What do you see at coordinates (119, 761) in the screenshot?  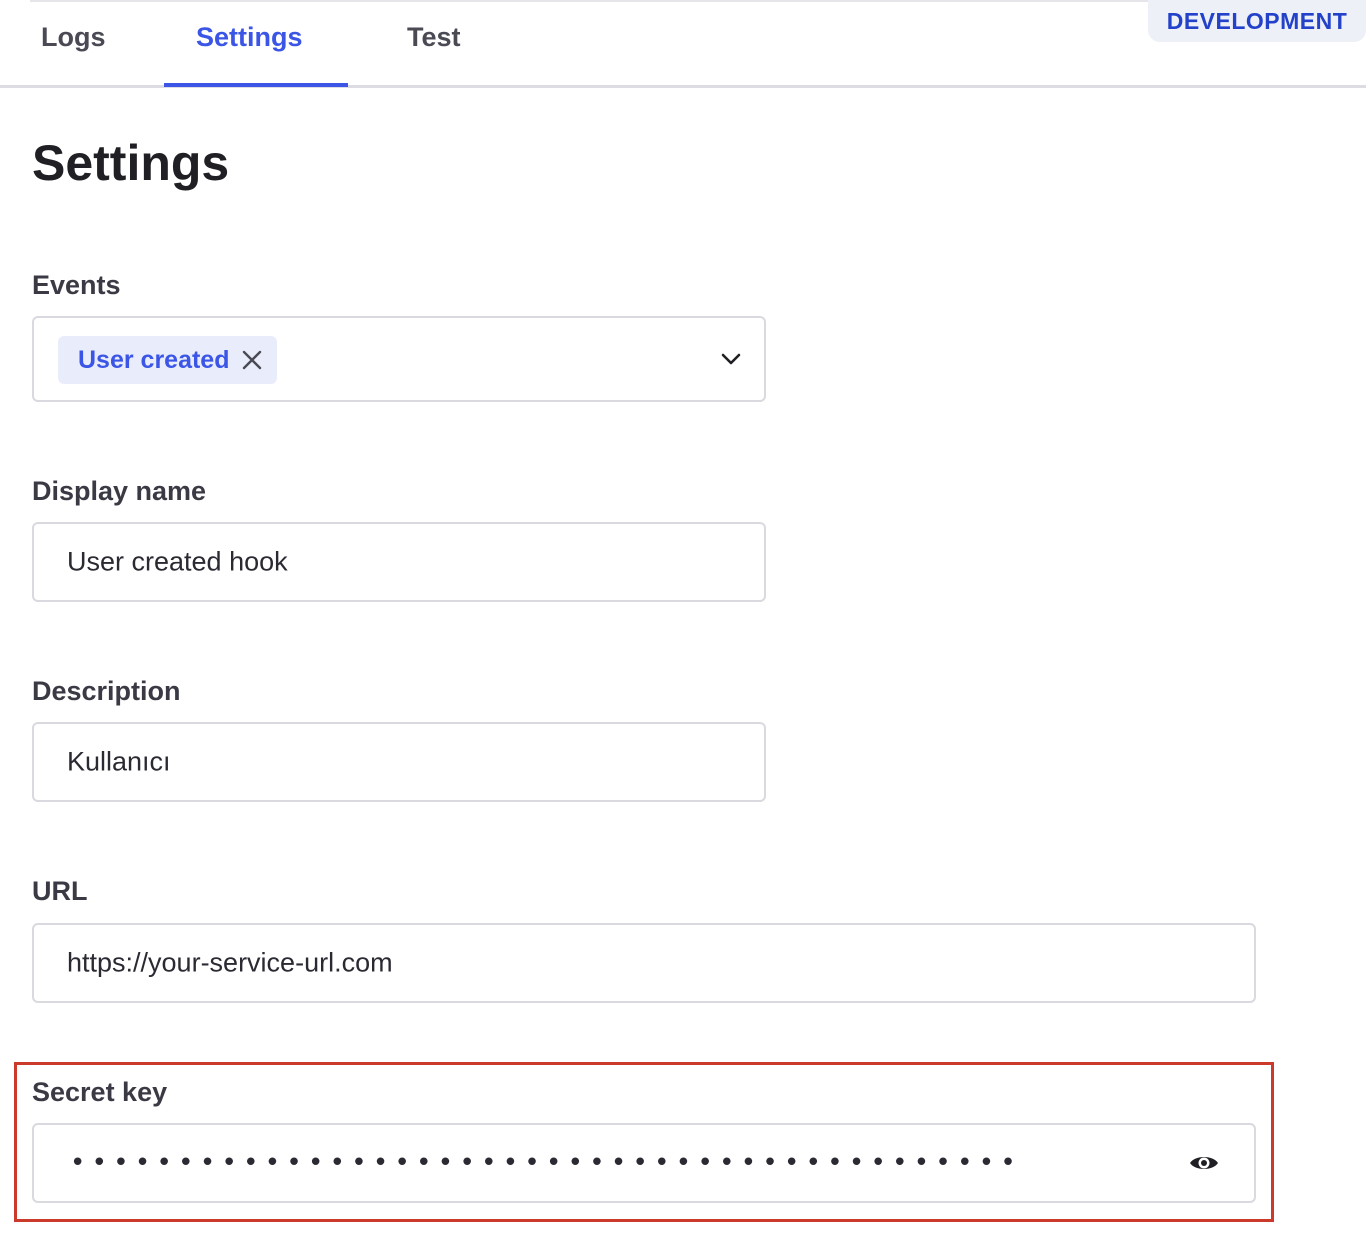 I see `description-value: Kullanıcı` at bounding box center [119, 761].